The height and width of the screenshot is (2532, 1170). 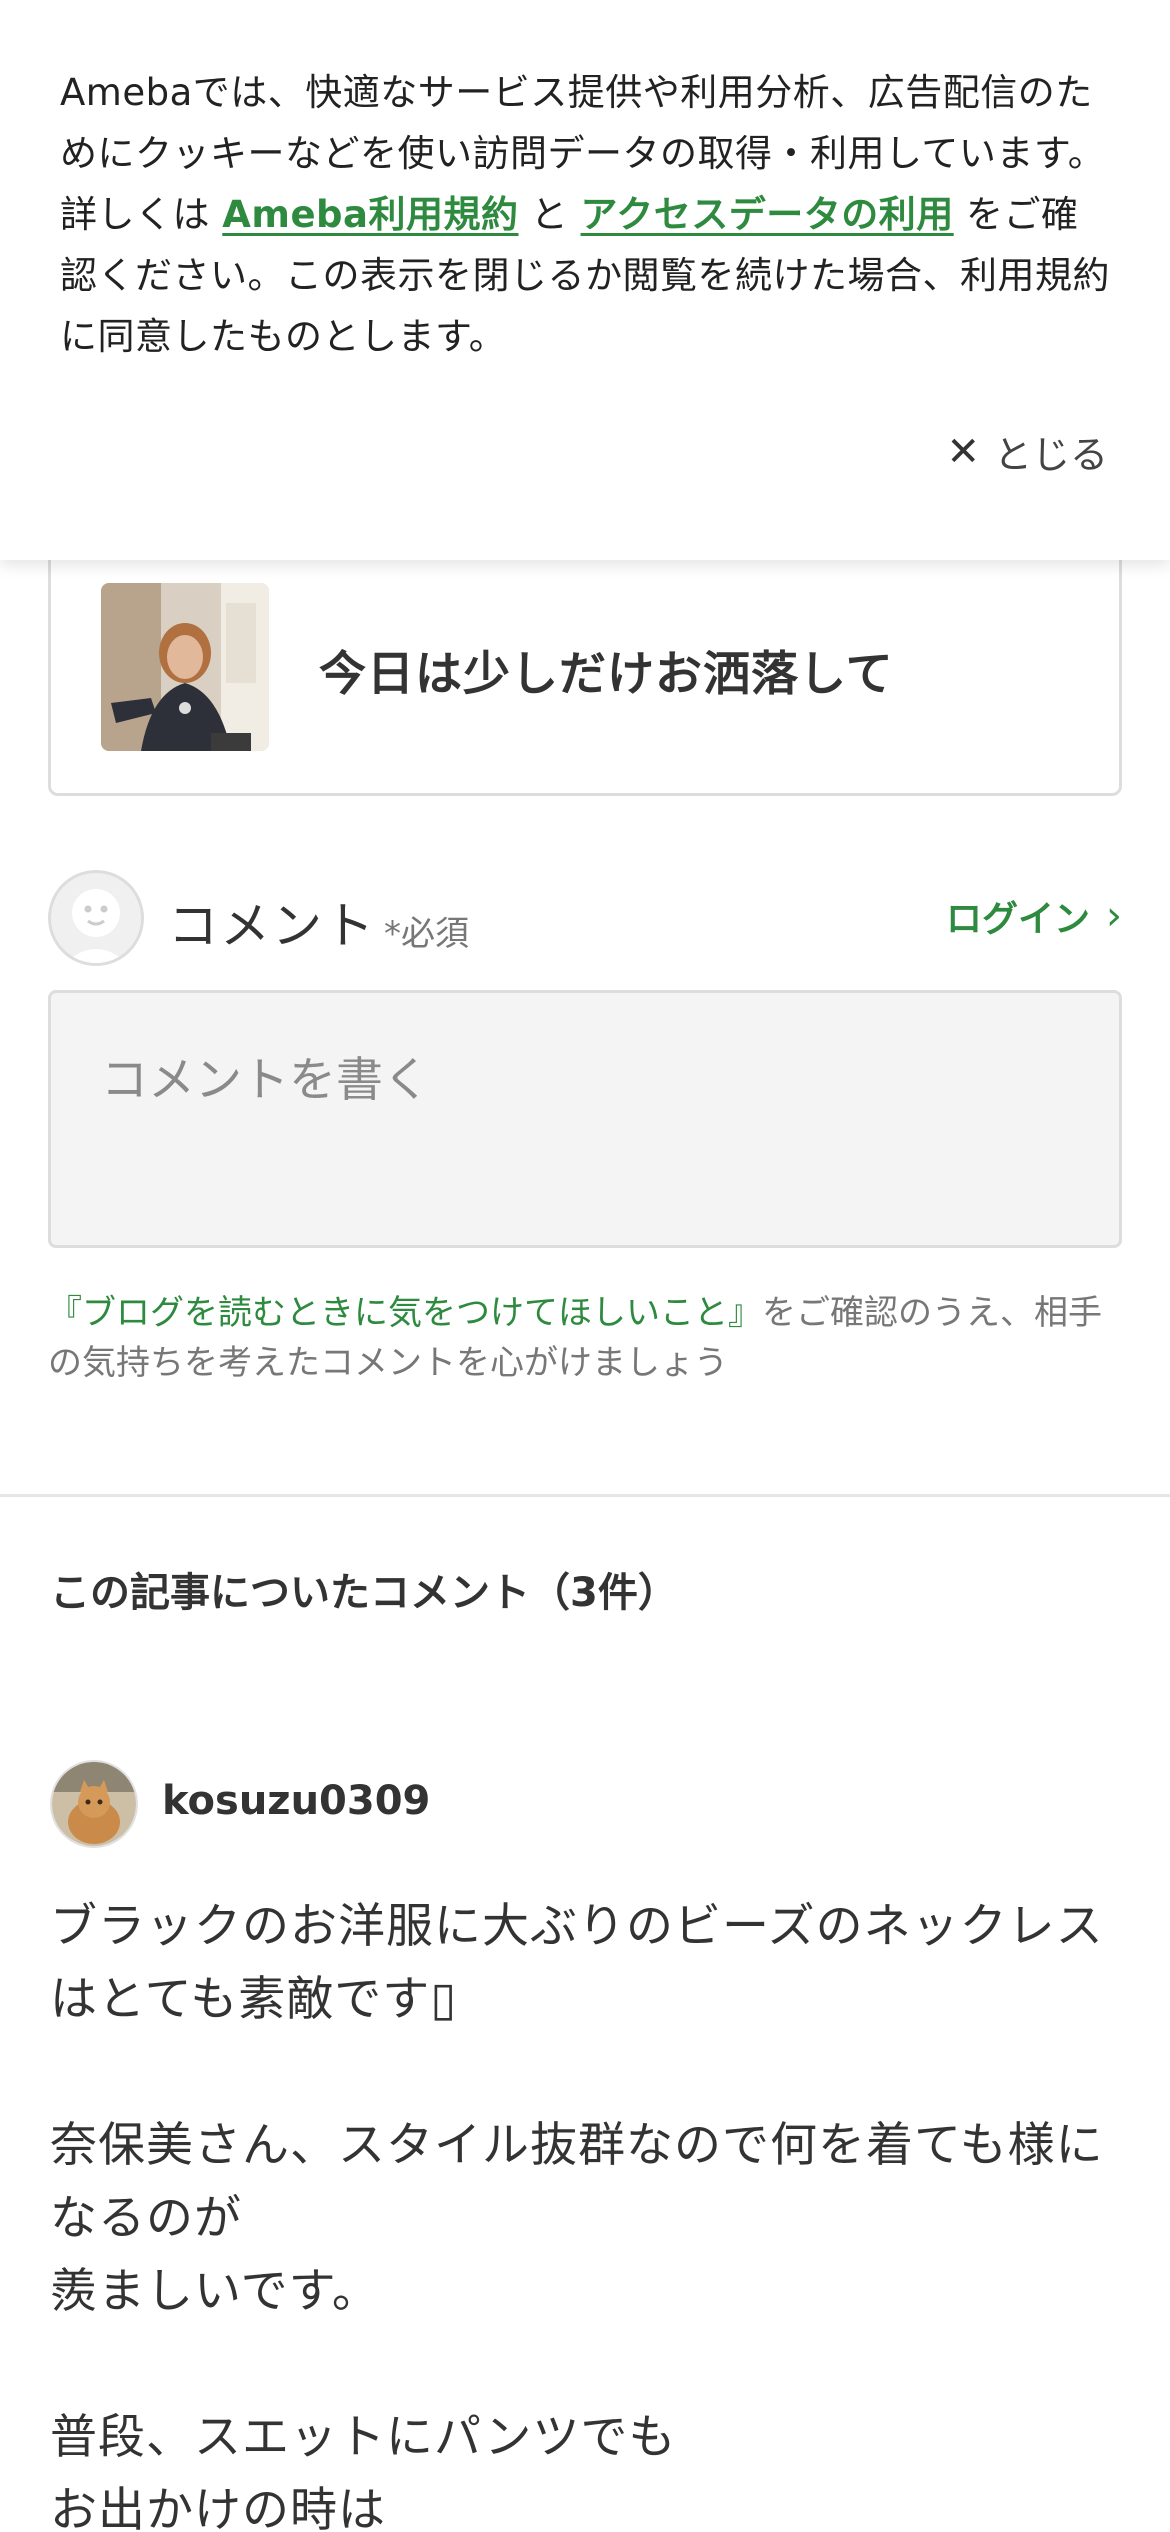 What do you see at coordinates (767, 214) in the screenshot?
I see `access-data-link: アクセスデータの利用` at bounding box center [767, 214].